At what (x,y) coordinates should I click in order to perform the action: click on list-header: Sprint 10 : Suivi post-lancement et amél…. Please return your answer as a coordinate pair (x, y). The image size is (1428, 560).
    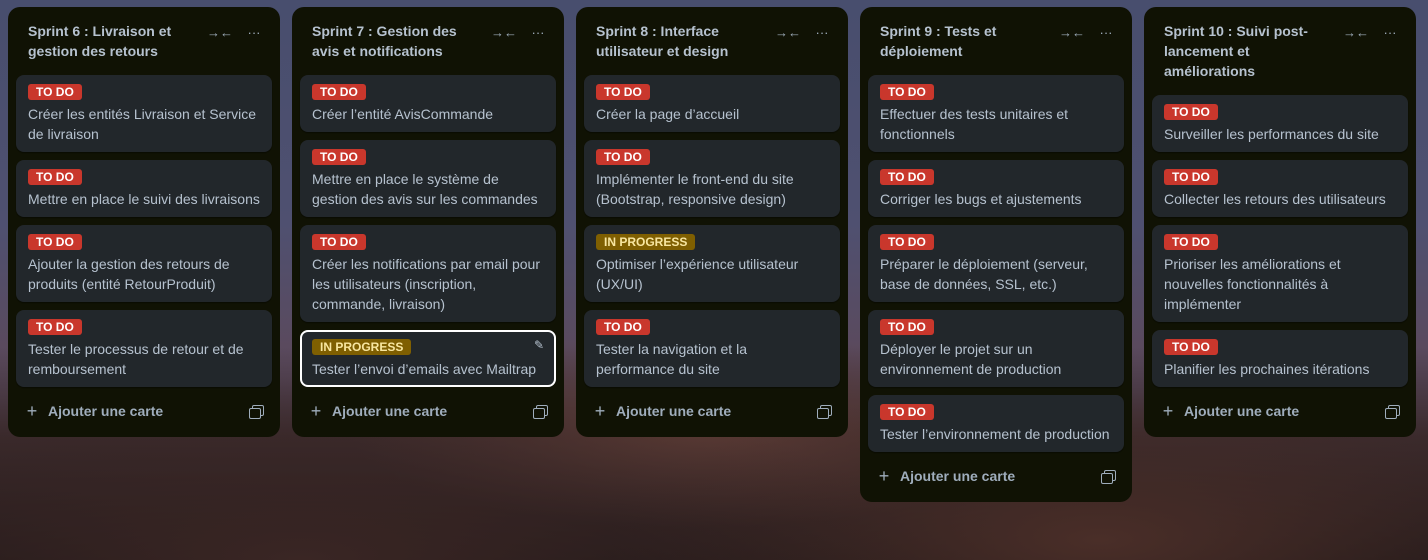
    Looking at the image, I should click on (1280, 55).